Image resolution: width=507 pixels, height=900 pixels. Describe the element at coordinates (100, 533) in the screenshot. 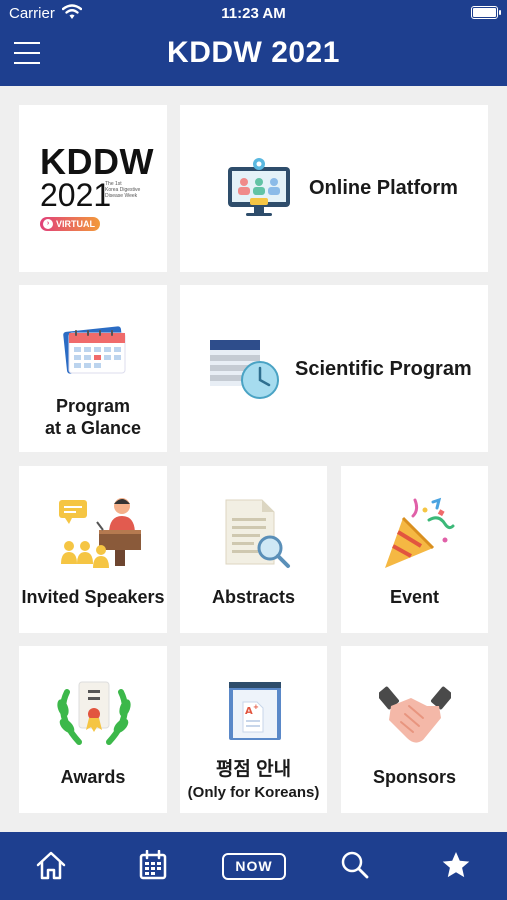

I see `speaker-icon` at that location.